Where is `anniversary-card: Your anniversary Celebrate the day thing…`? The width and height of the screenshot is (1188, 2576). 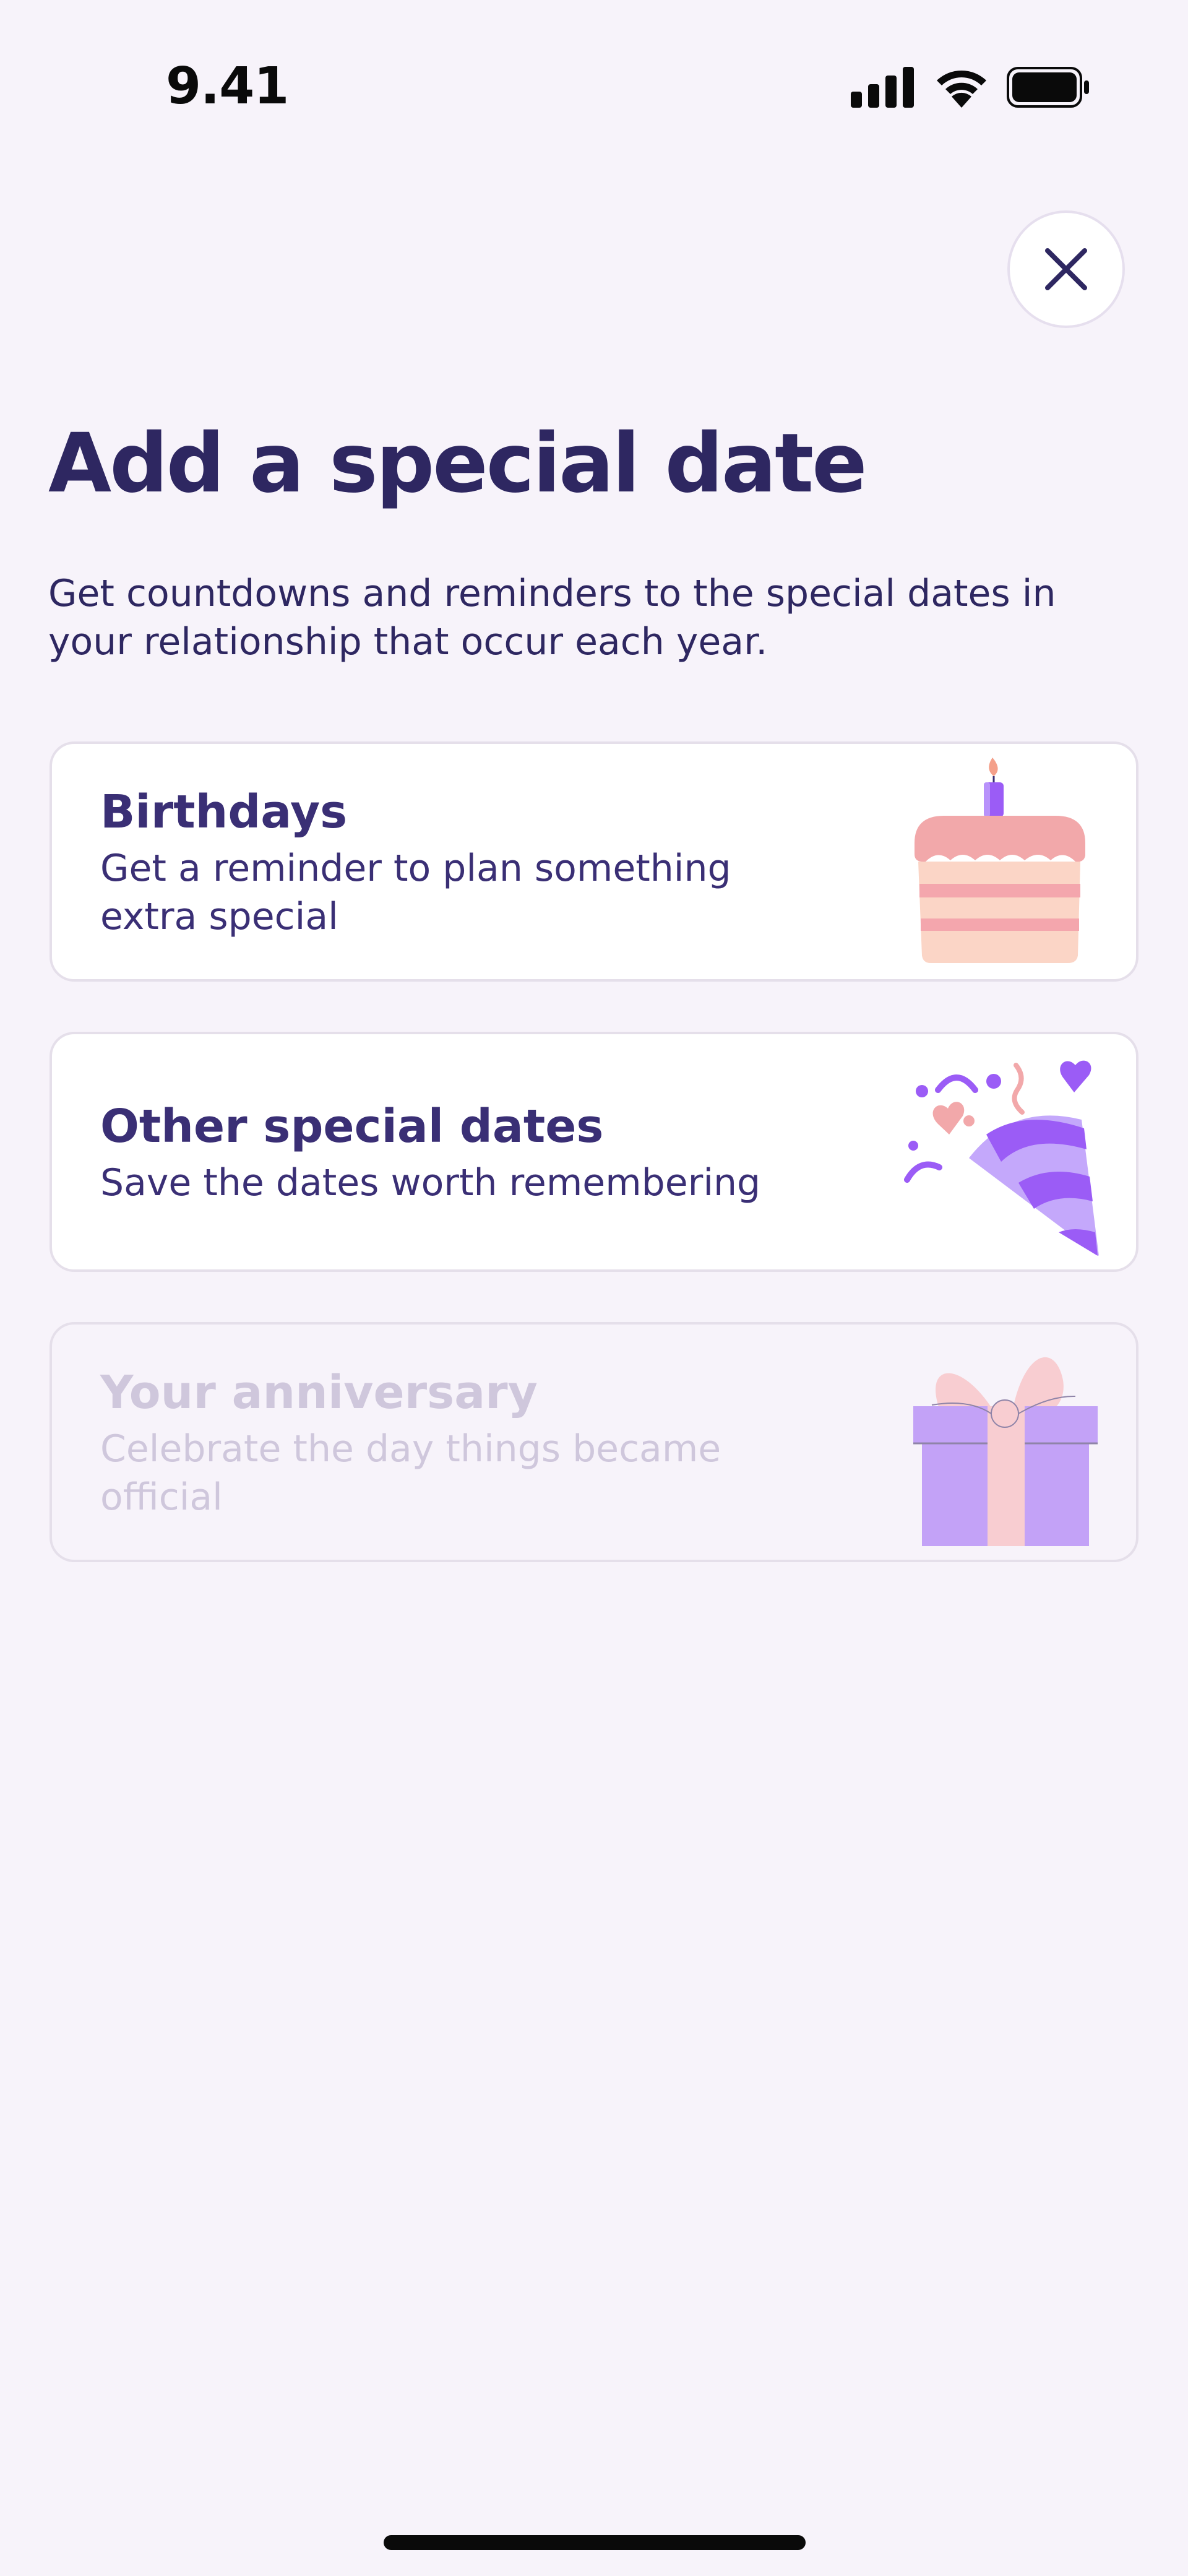 anniversary-card: Your anniversary Celebrate the day thing… is located at coordinates (594, 1442).